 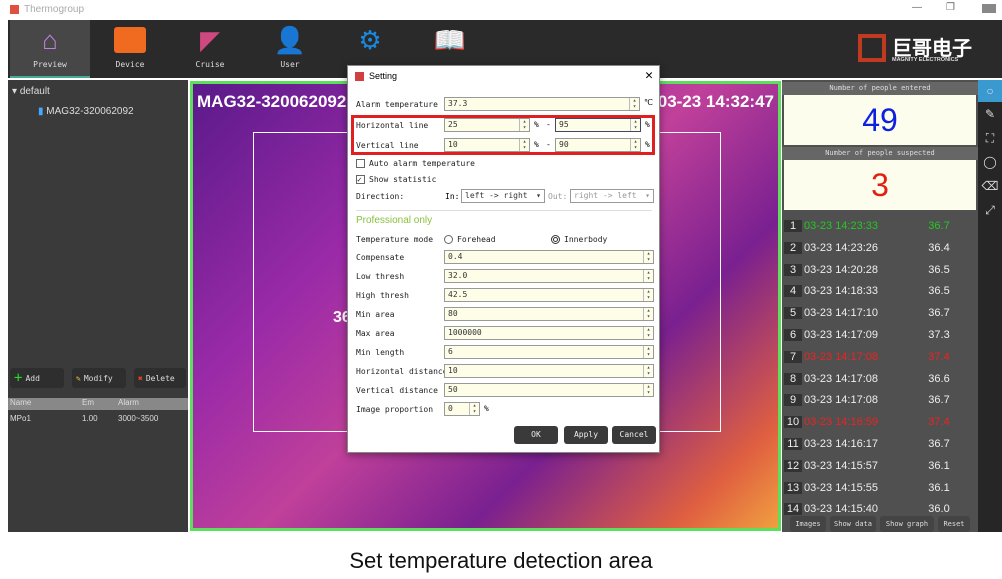 I want to click on eraser-icon: ⌫, so click(x=990, y=186).